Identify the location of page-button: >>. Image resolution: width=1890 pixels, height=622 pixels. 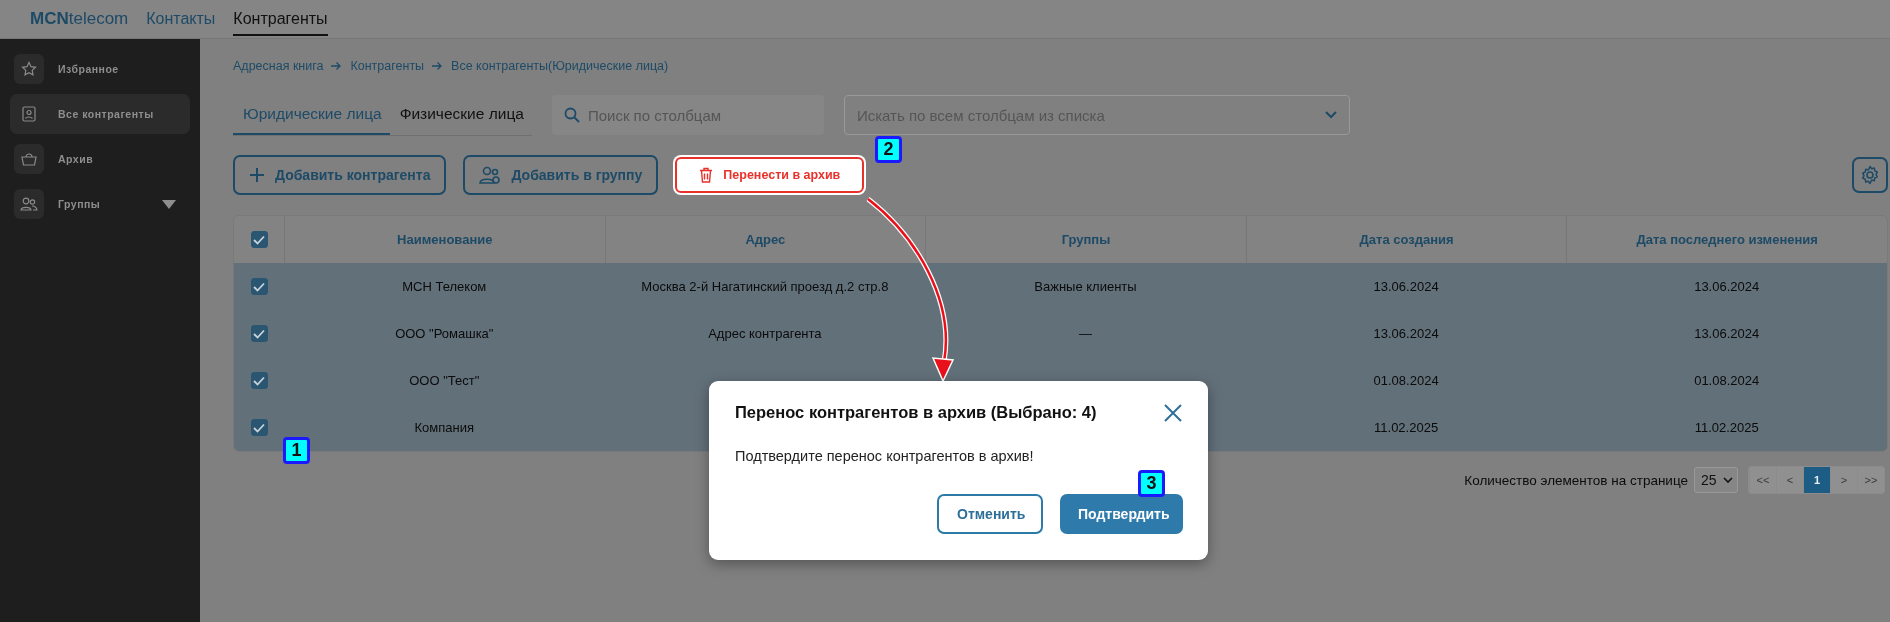
(1870, 480).